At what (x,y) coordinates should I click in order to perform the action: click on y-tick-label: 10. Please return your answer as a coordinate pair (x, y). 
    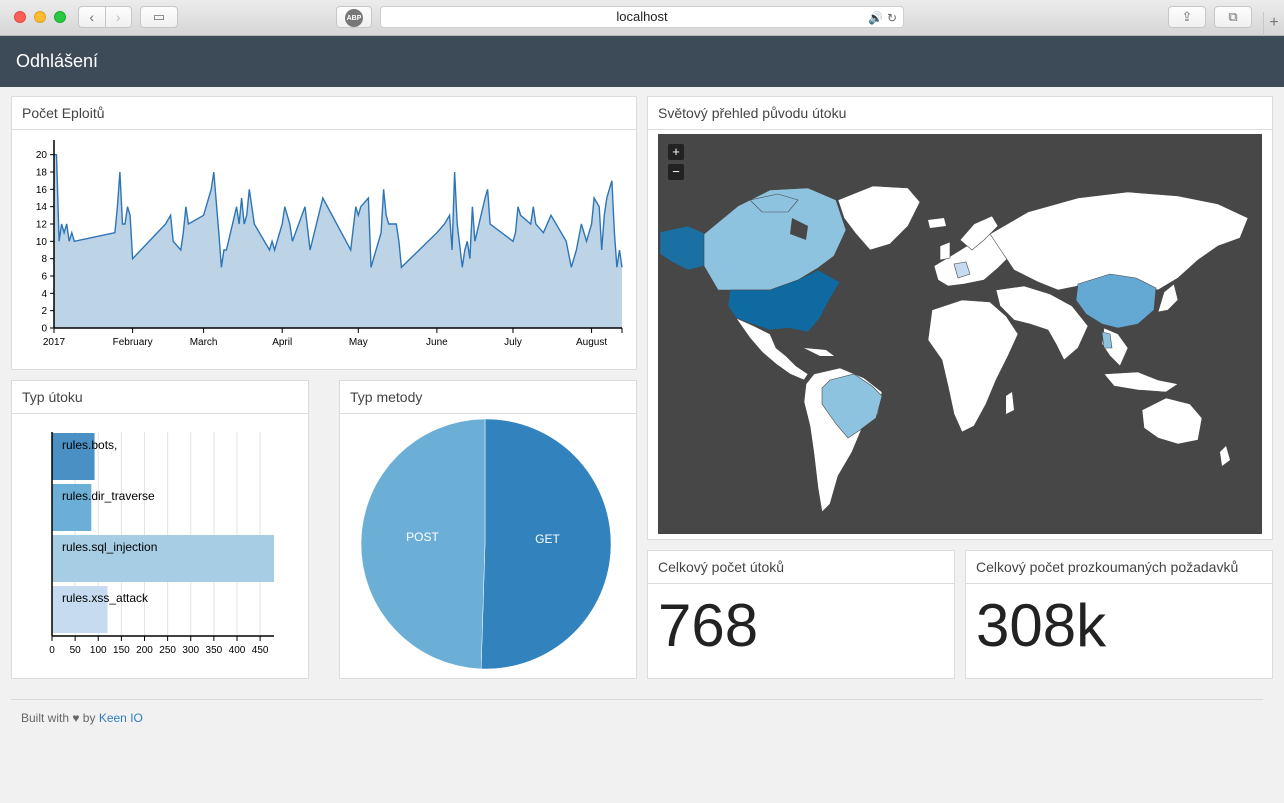
    Looking at the image, I should click on (42, 242).